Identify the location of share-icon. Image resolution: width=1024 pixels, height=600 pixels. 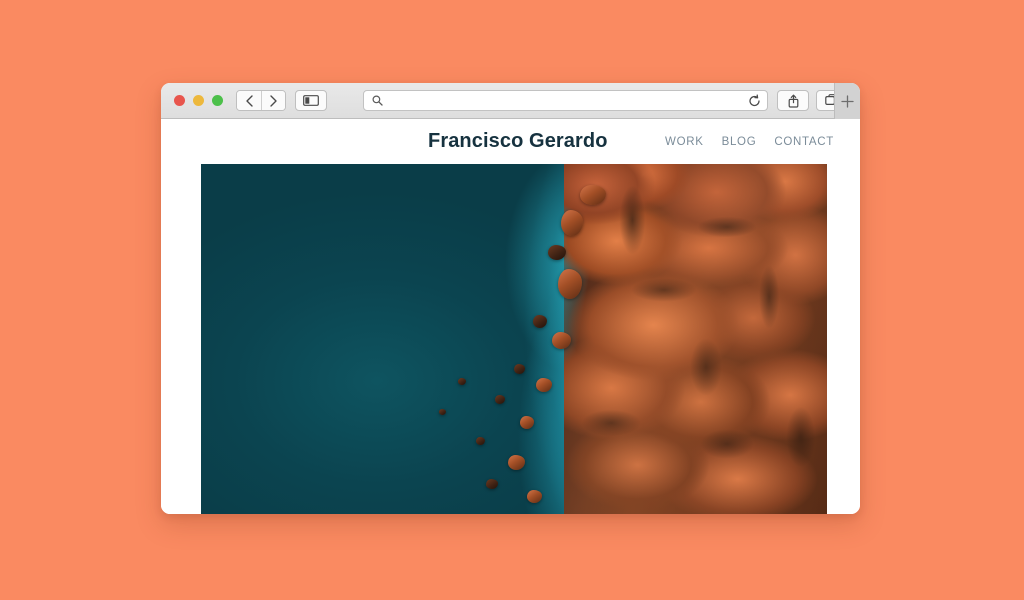
(793, 101).